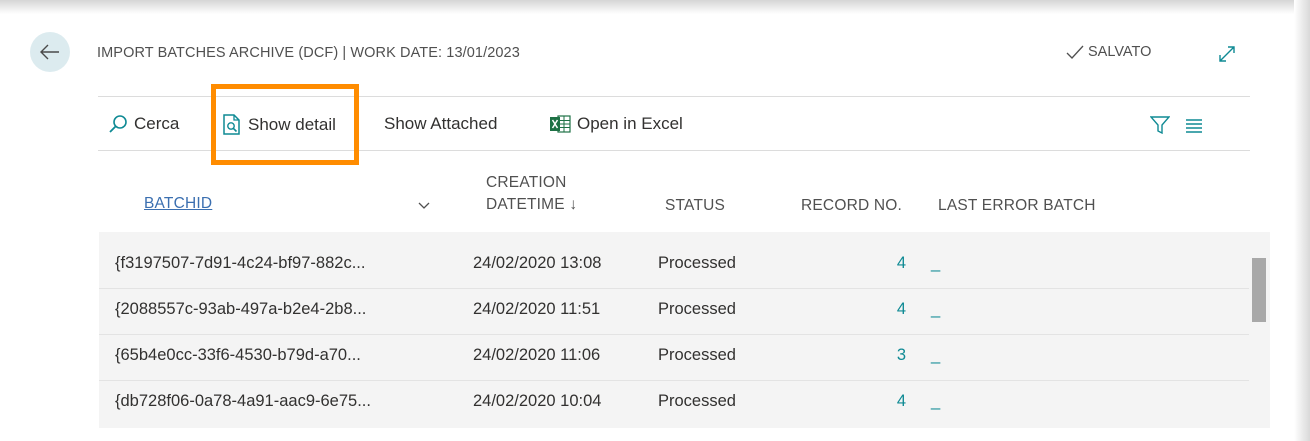  What do you see at coordinates (655, 7) in the screenshot?
I see `top-shadow` at bounding box center [655, 7].